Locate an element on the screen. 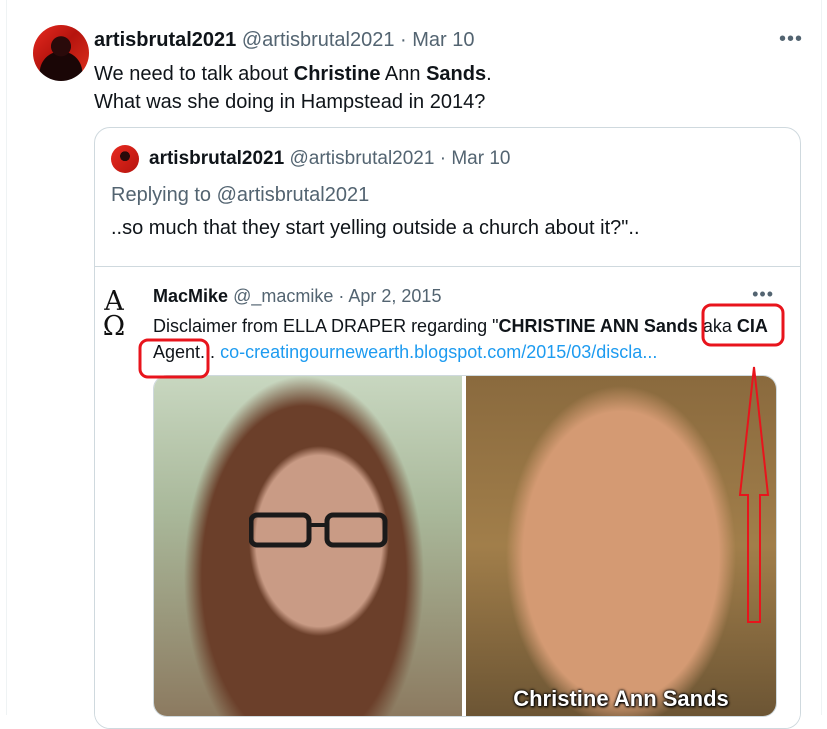 This screenshot has height=729, width=827. embedded-date: Apr 2, 2015 is located at coordinates (394, 296).